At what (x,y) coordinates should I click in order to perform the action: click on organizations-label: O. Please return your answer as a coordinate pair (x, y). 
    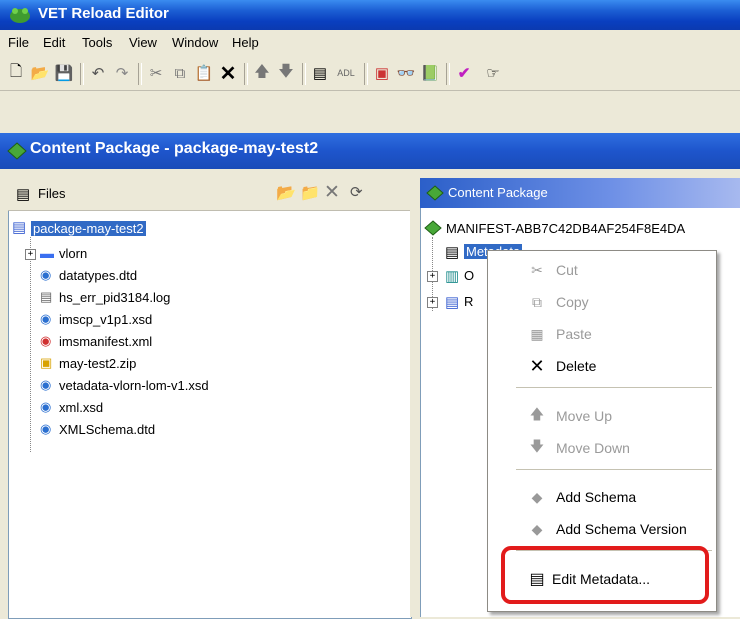
    Looking at the image, I should click on (469, 275).